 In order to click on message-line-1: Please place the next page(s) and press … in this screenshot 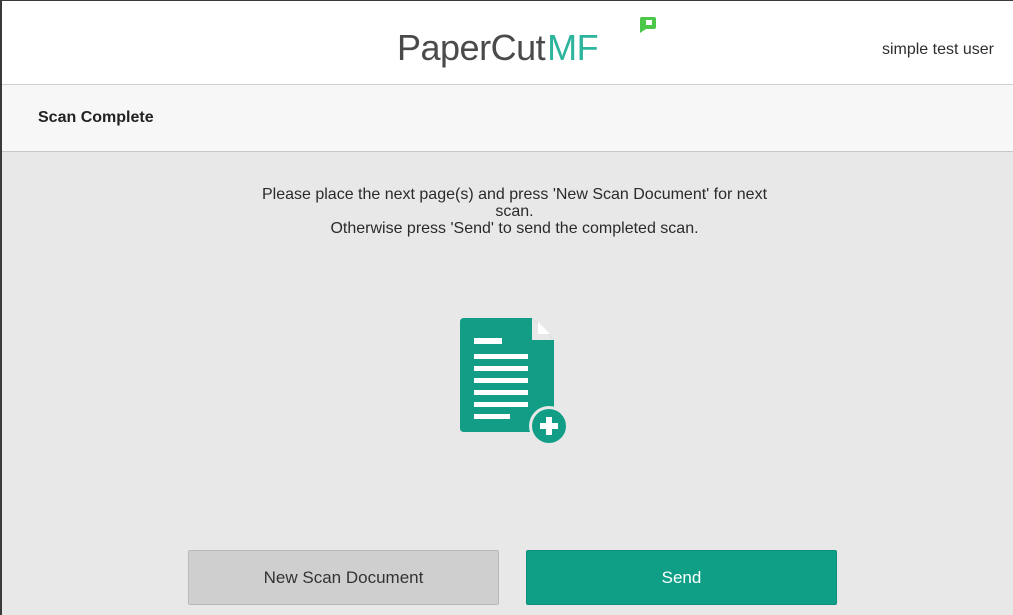, I will do `click(514, 194)`.